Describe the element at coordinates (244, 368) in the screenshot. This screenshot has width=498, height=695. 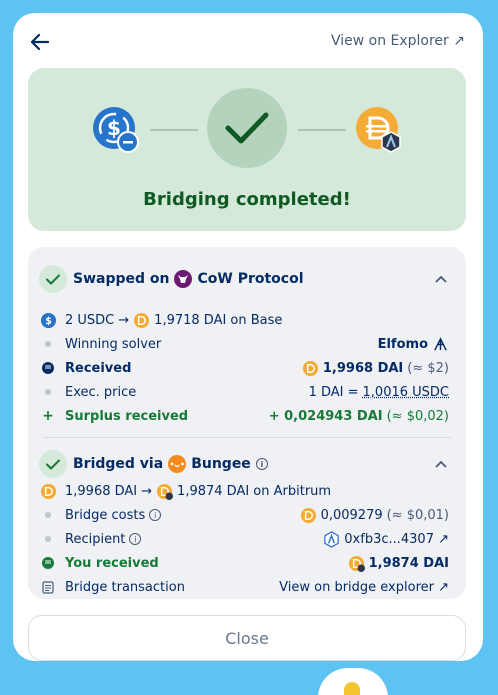
I see `received-row: = Received 1,9968 DAI (≈ $2)` at that location.